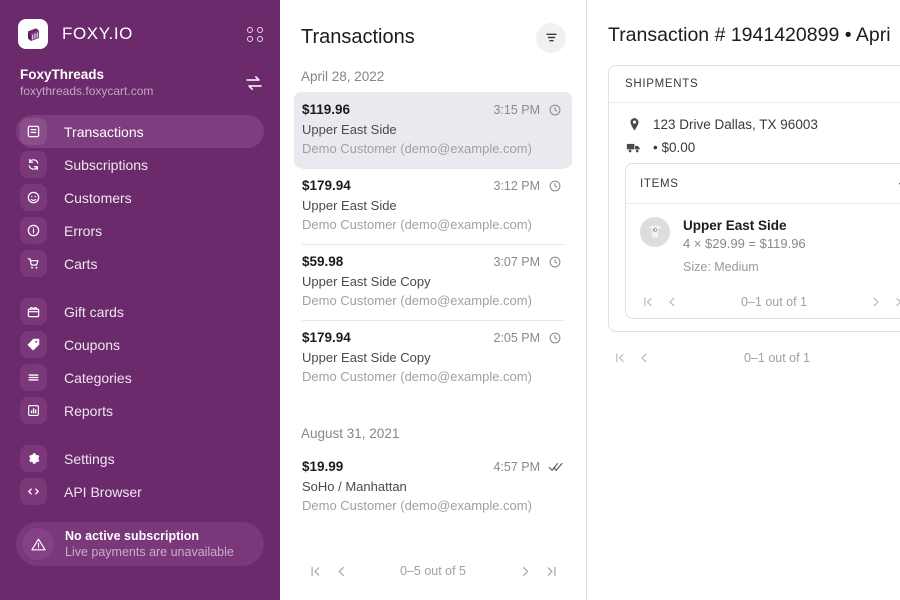  Describe the element at coordinates (140, 410) in the screenshot. I see `sidebar-item-reports: Reports` at that location.